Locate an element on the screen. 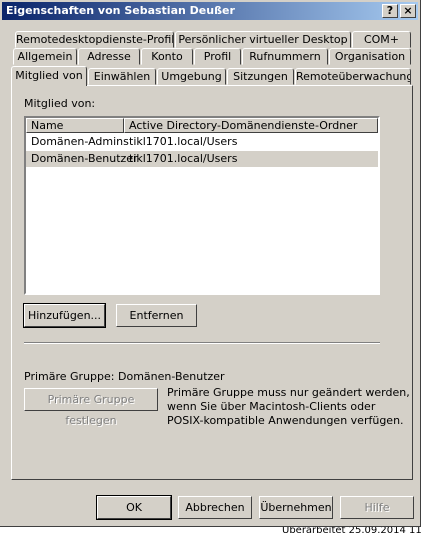 Image resolution: width=424 pixels, height=535 pixels. apply-button: Übernehmen is located at coordinates (296, 507).